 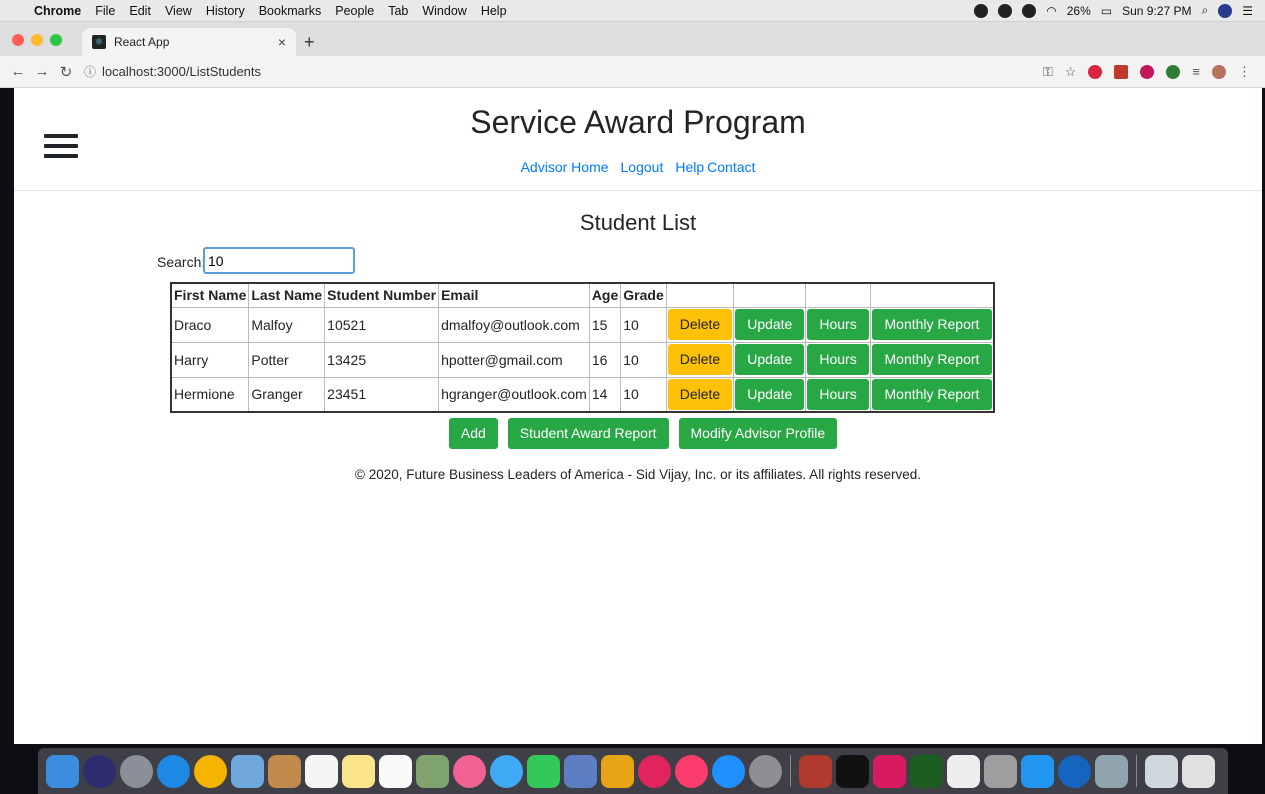 I want to click on spotlight-search-icon: ⌕, so click(x=1205, y=10).